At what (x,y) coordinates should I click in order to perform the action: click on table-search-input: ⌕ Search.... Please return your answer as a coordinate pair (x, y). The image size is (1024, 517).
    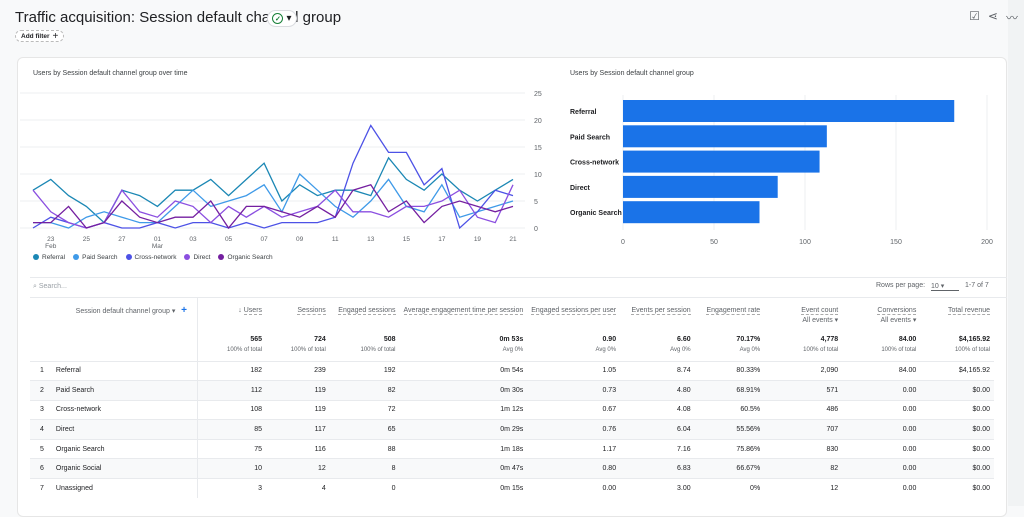
    Looking at the image, I should click on (50, 287).